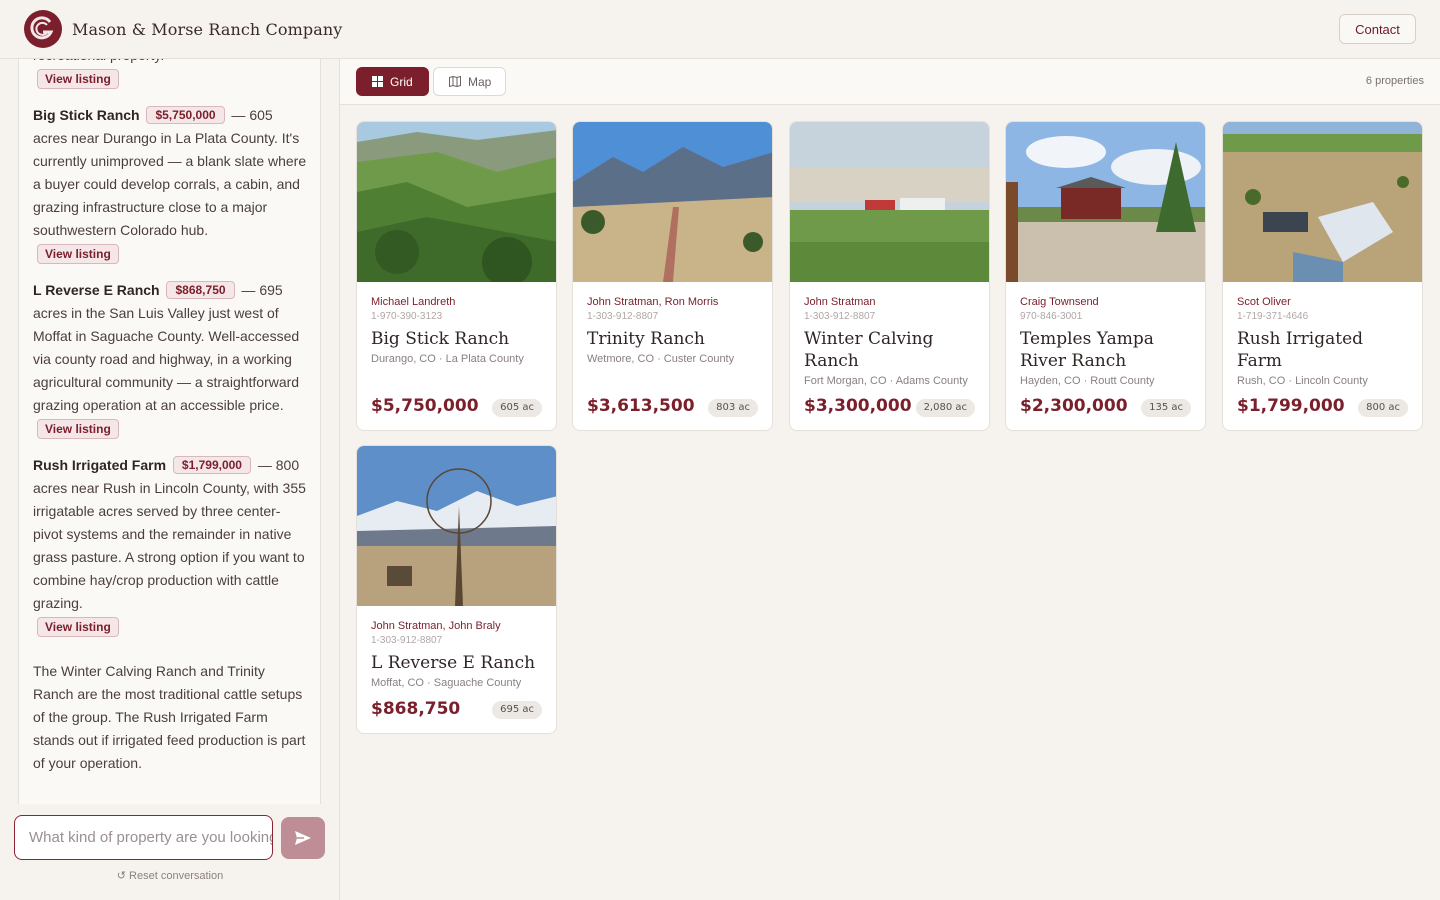 The height and width of the screenshot is (900, 1440). Describe the element at coordinates (1377, 29) in the screenshot. I see `contact-button: Contact` at that location.